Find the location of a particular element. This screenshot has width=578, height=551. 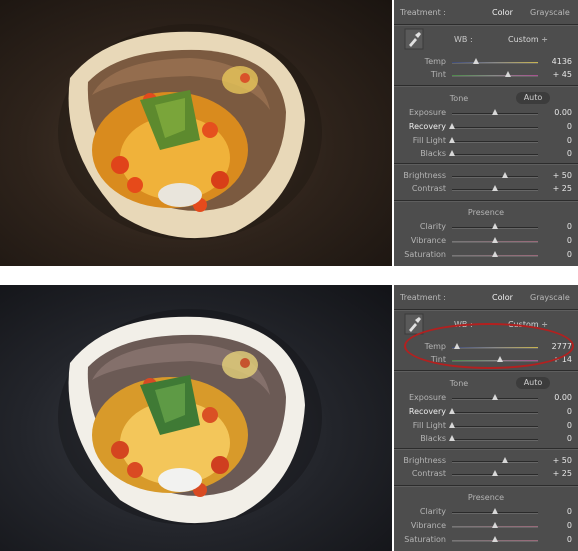

fill-light-label: Fill Light is located at coordinates (429, 425).